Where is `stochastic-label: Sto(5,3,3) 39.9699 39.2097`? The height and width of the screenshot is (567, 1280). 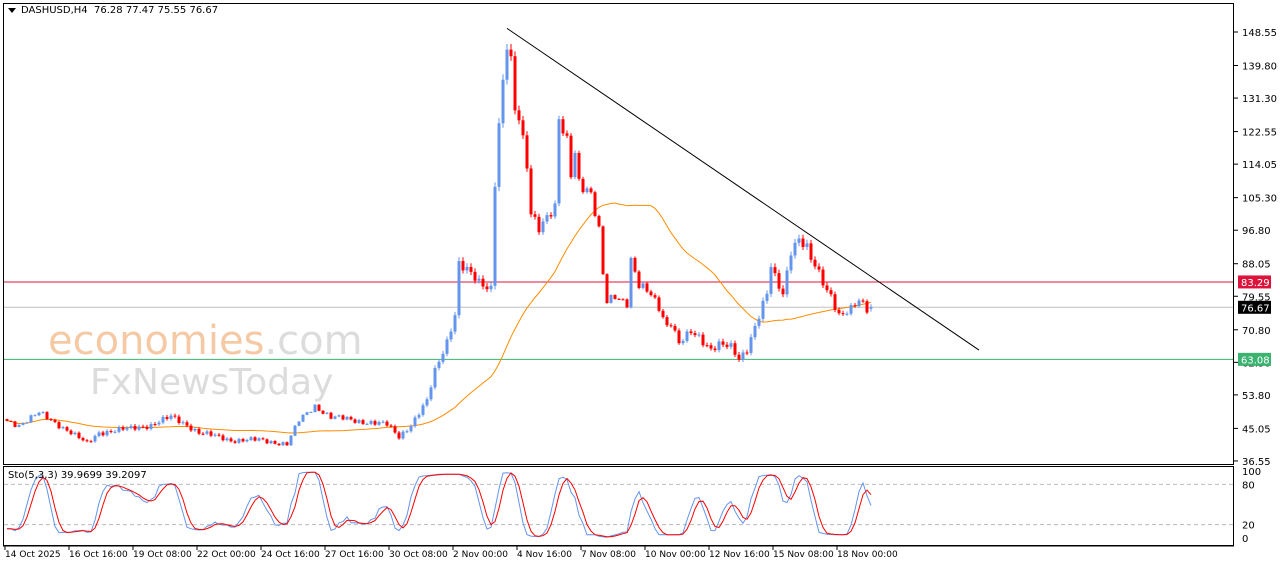
stochastic-label: Sto(5,3,3) 39.9699 39.2097 is located at coordinates (77, 475).